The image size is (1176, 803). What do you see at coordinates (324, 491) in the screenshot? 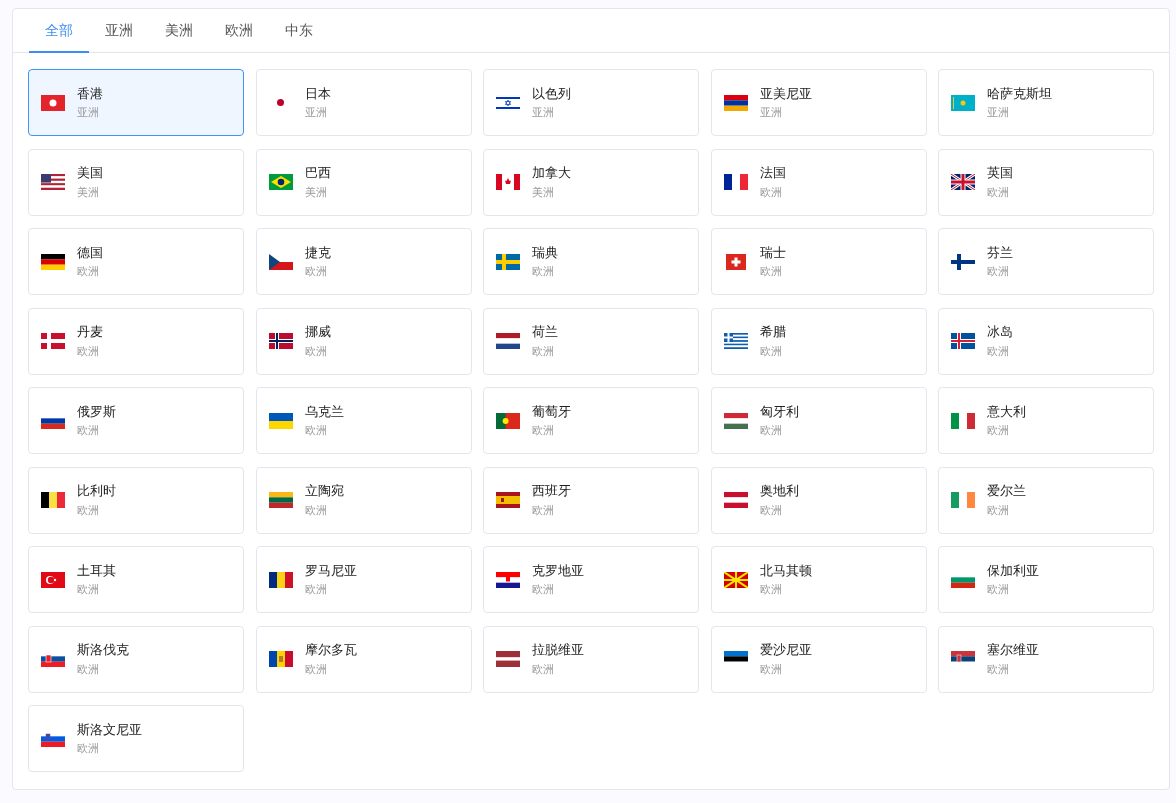
I see `country-name: 立陶宛` at bounding box center [324, 491].